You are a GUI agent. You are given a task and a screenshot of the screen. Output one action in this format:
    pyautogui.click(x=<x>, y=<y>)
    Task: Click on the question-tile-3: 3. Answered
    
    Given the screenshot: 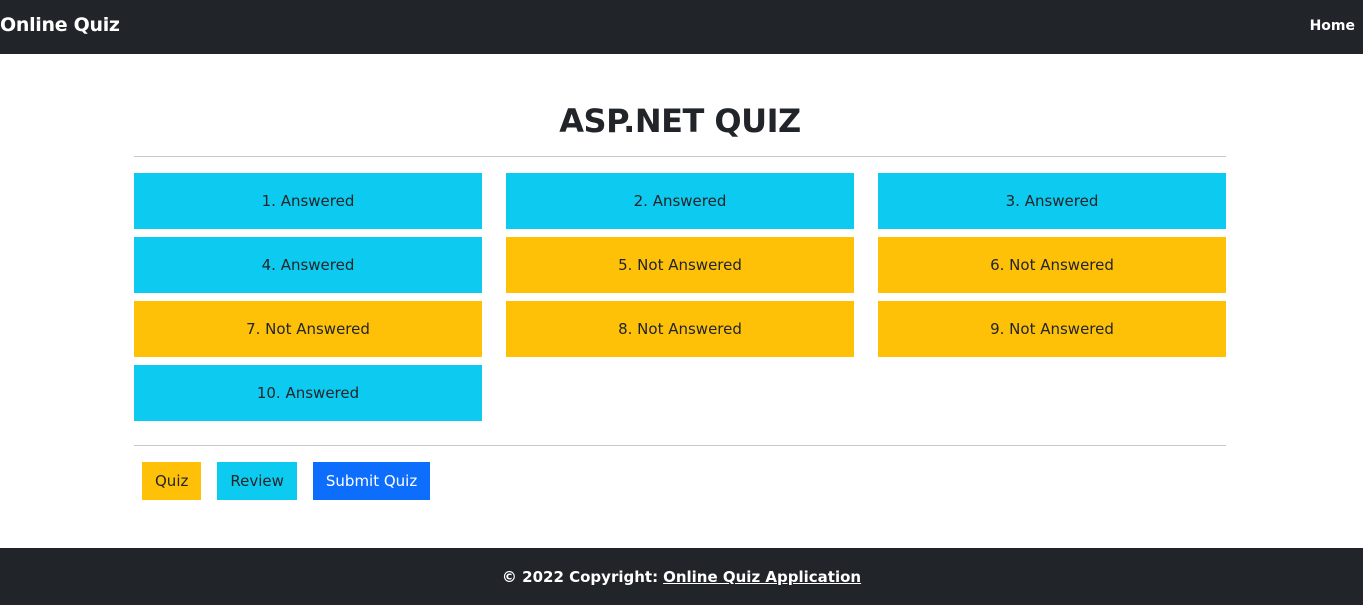 What is the action you would take?
    pyautogui.click(x=1052, y=201)
    